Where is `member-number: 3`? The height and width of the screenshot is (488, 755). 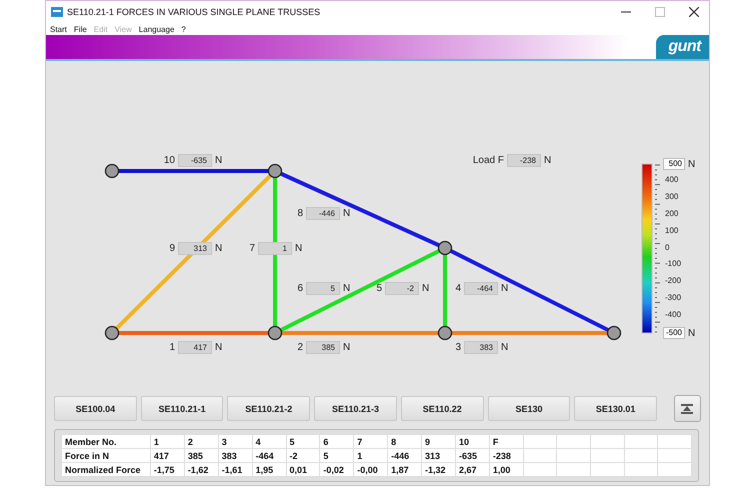
member-number: 3 is located at coordinates (458, 347).